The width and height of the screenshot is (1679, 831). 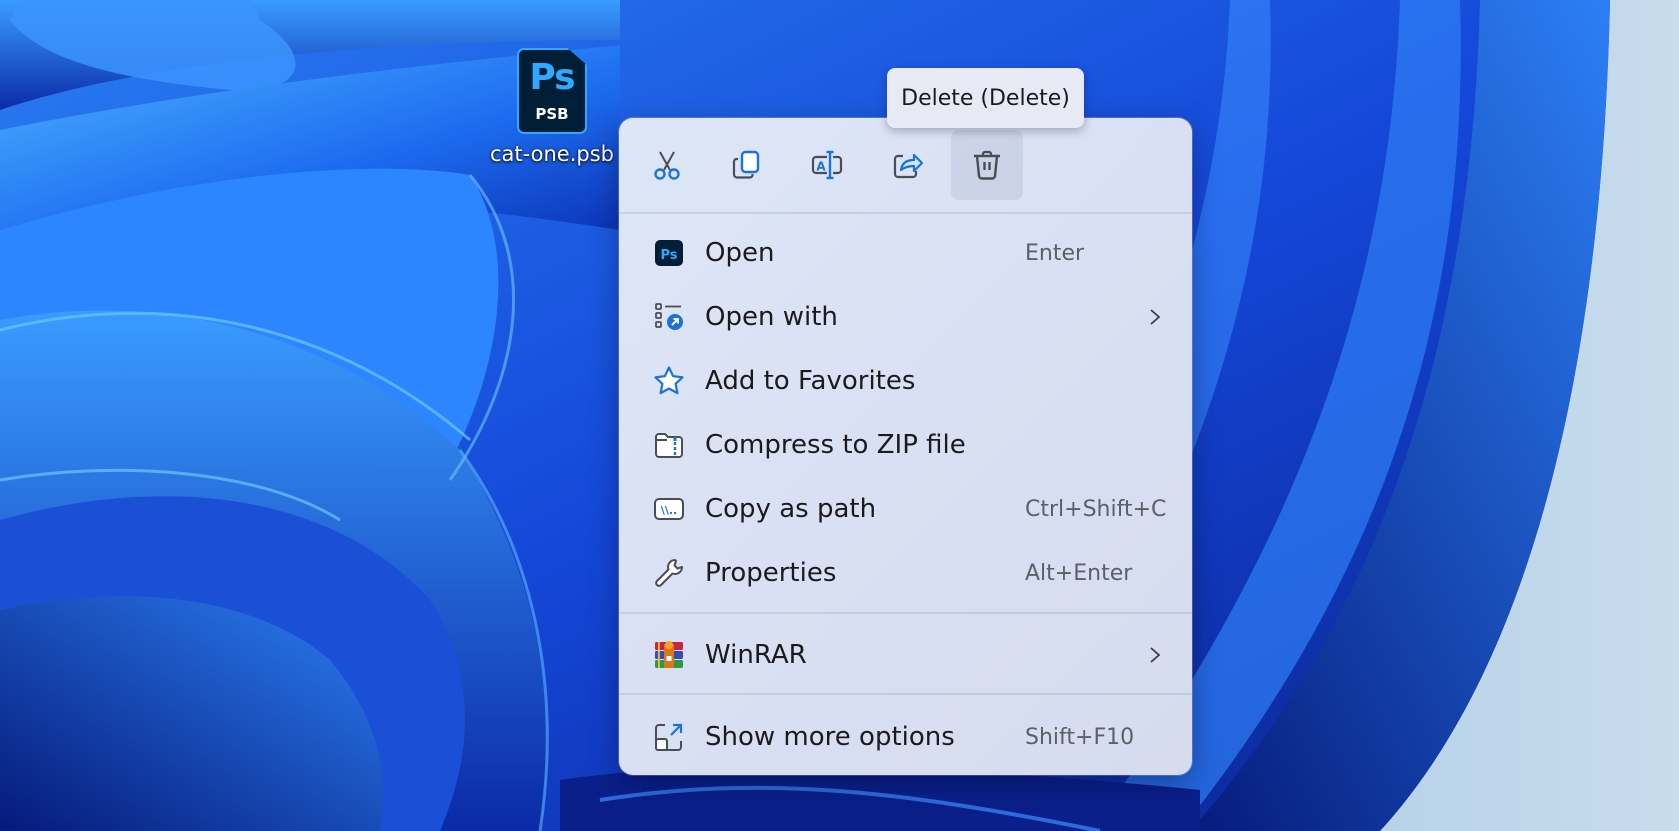 I want to click on menu-item-shortcut: Enter, so click(x=1055, y=253).